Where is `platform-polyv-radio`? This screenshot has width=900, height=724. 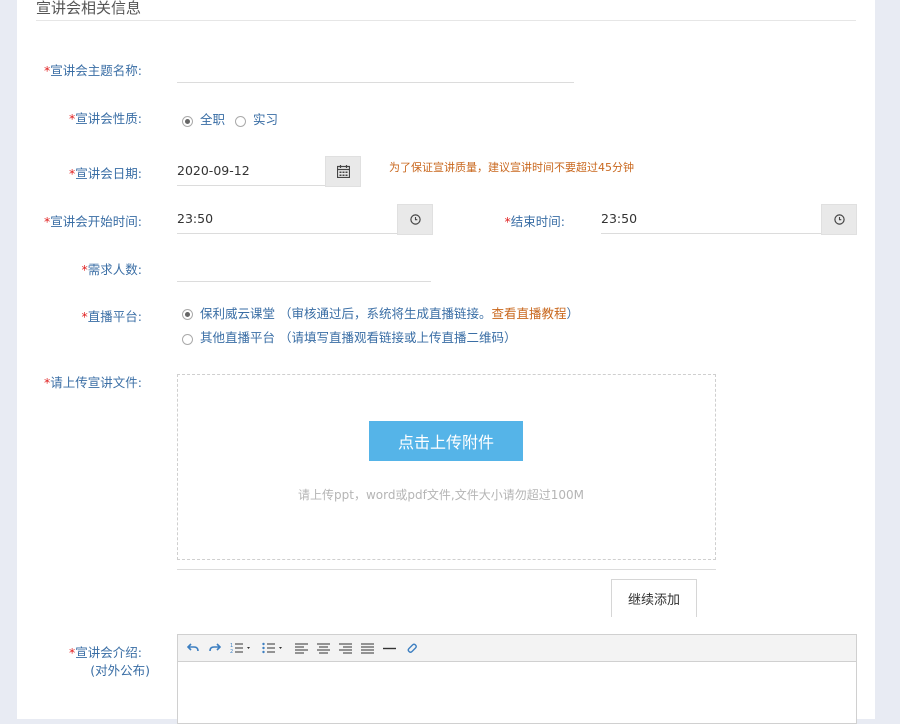 platform-polyv-radio is located at coordinates (187, 314).